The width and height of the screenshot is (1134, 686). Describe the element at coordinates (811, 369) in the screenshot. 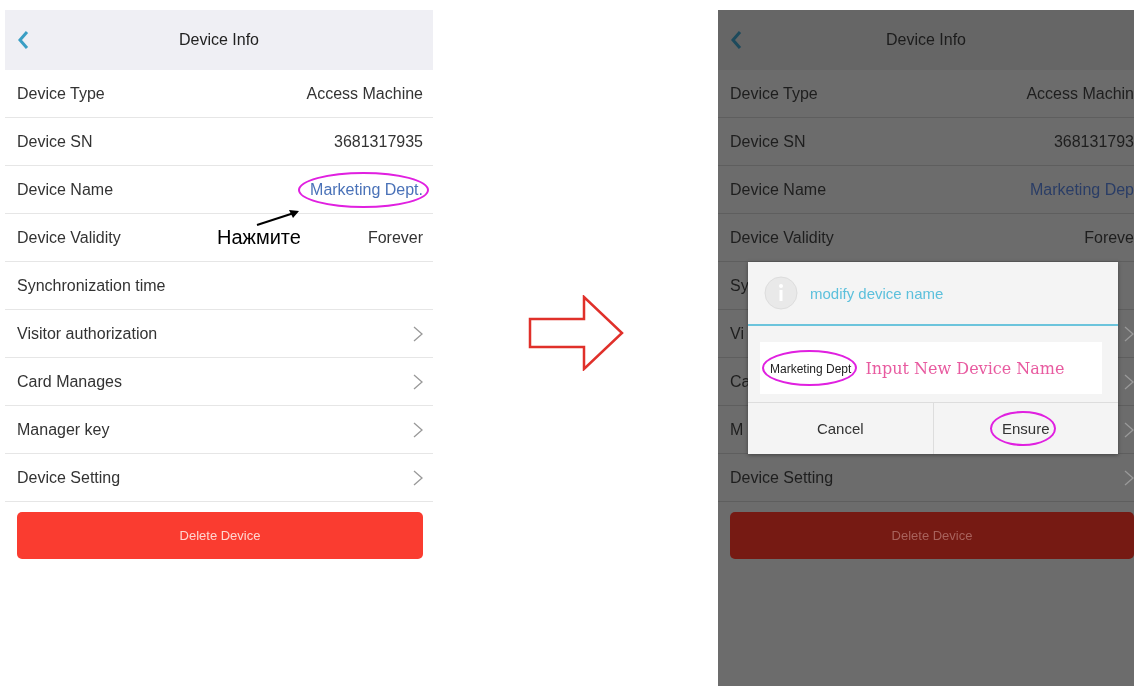

I see `field-label: Marketing Dept` at that location.